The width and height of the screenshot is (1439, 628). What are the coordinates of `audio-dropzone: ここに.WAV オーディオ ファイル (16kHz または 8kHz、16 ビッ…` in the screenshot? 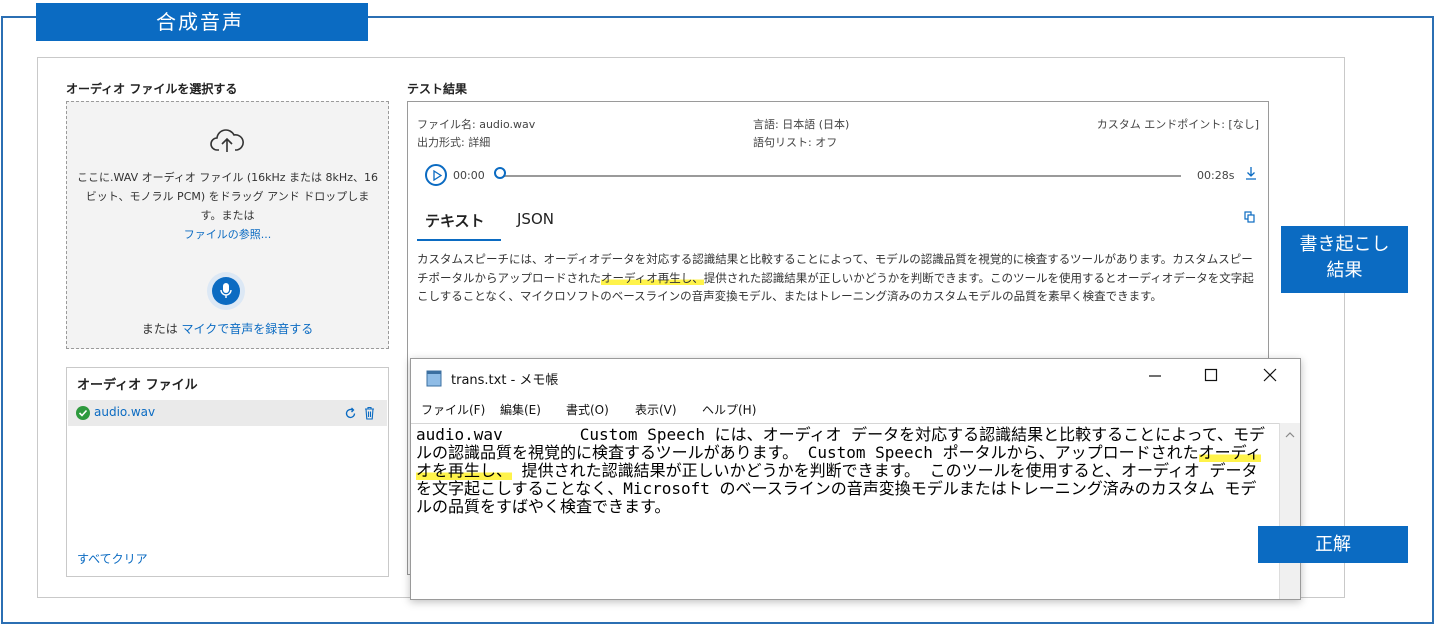 It's located at (227, 225).